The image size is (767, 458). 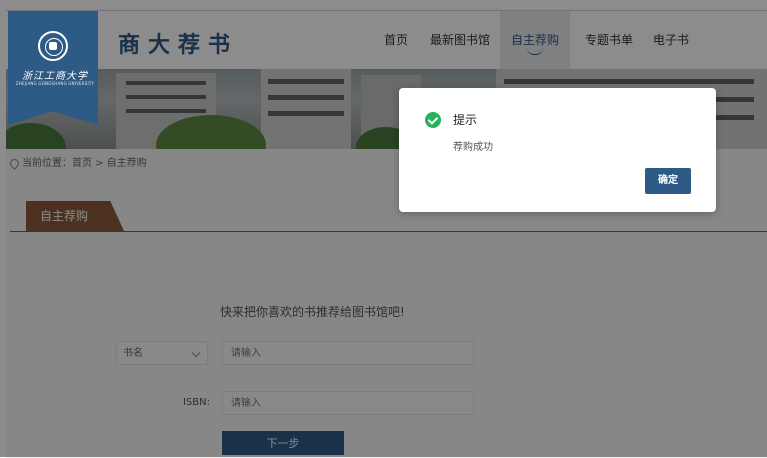 What do you see at coordinates (433, 120) in the screenshot?
I see `success-check-icon` at bounding box center [433, 120].